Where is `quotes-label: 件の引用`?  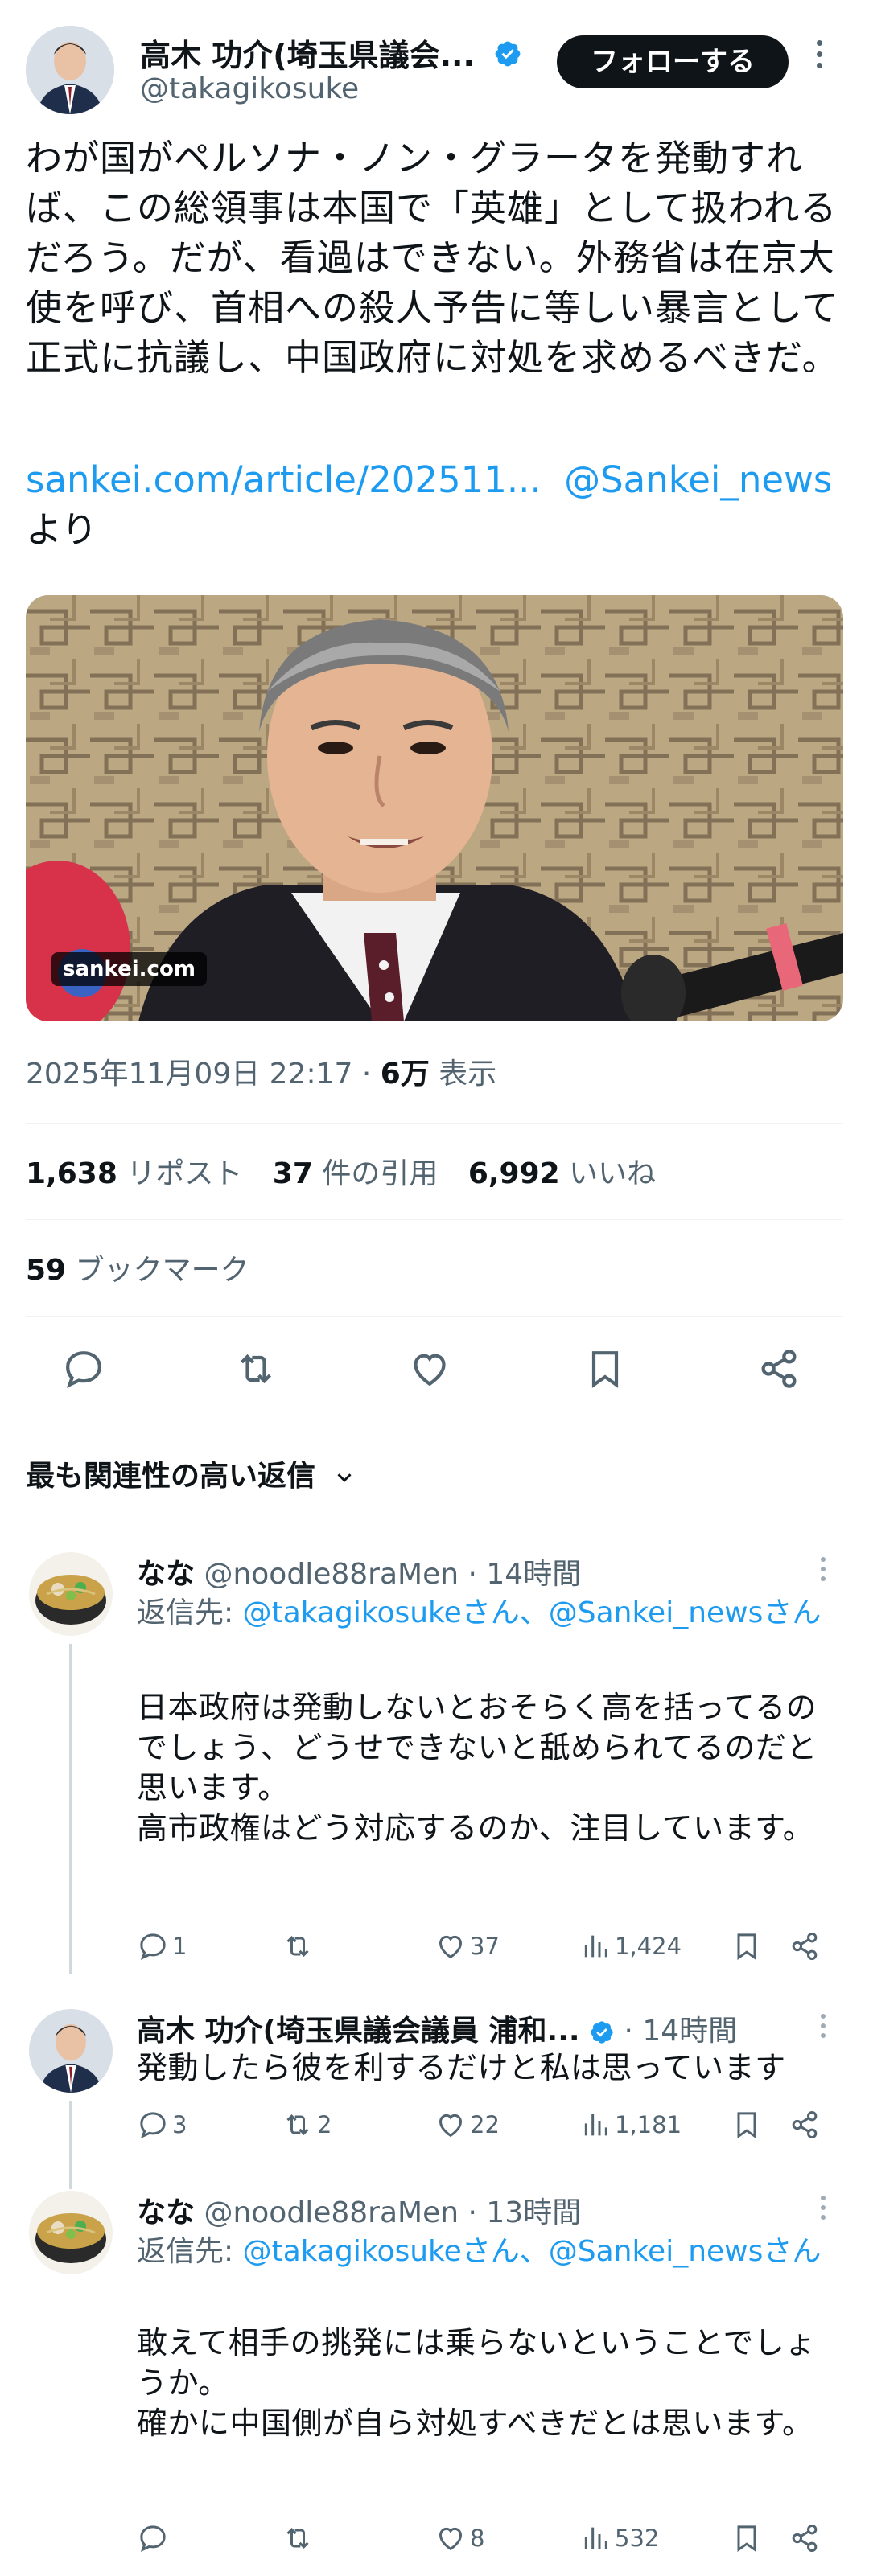 quotes-label: 件の引用 is located at coordinates (380, 1173).